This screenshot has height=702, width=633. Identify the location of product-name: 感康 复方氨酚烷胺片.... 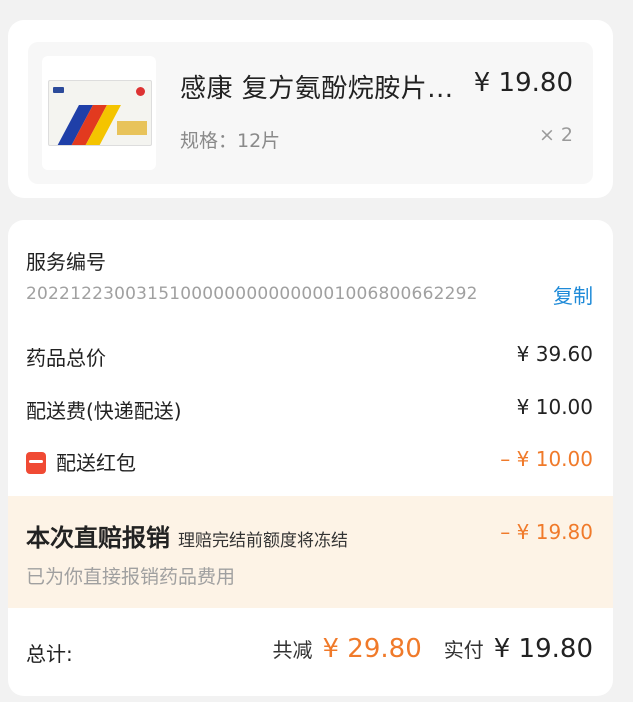
(317, 89).